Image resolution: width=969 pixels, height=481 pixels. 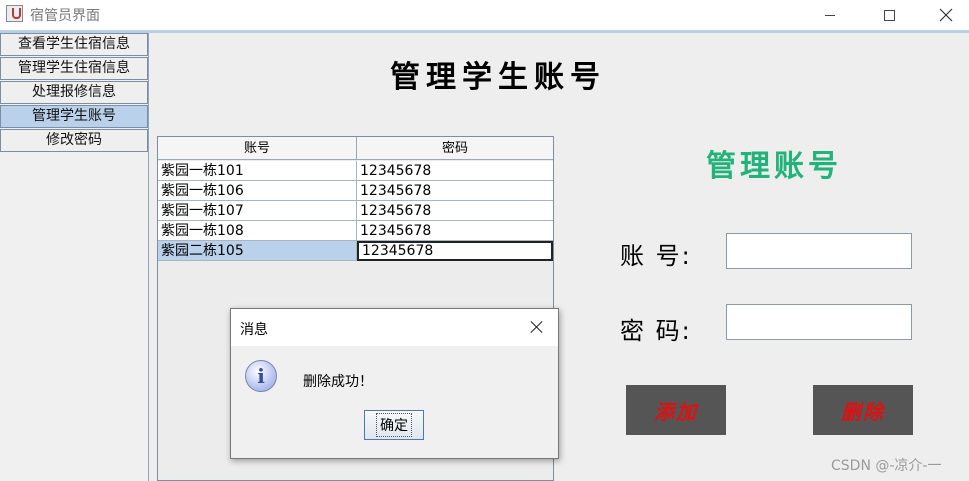 I want to click on account-label: 账 号:, so click(x=656, y=256).